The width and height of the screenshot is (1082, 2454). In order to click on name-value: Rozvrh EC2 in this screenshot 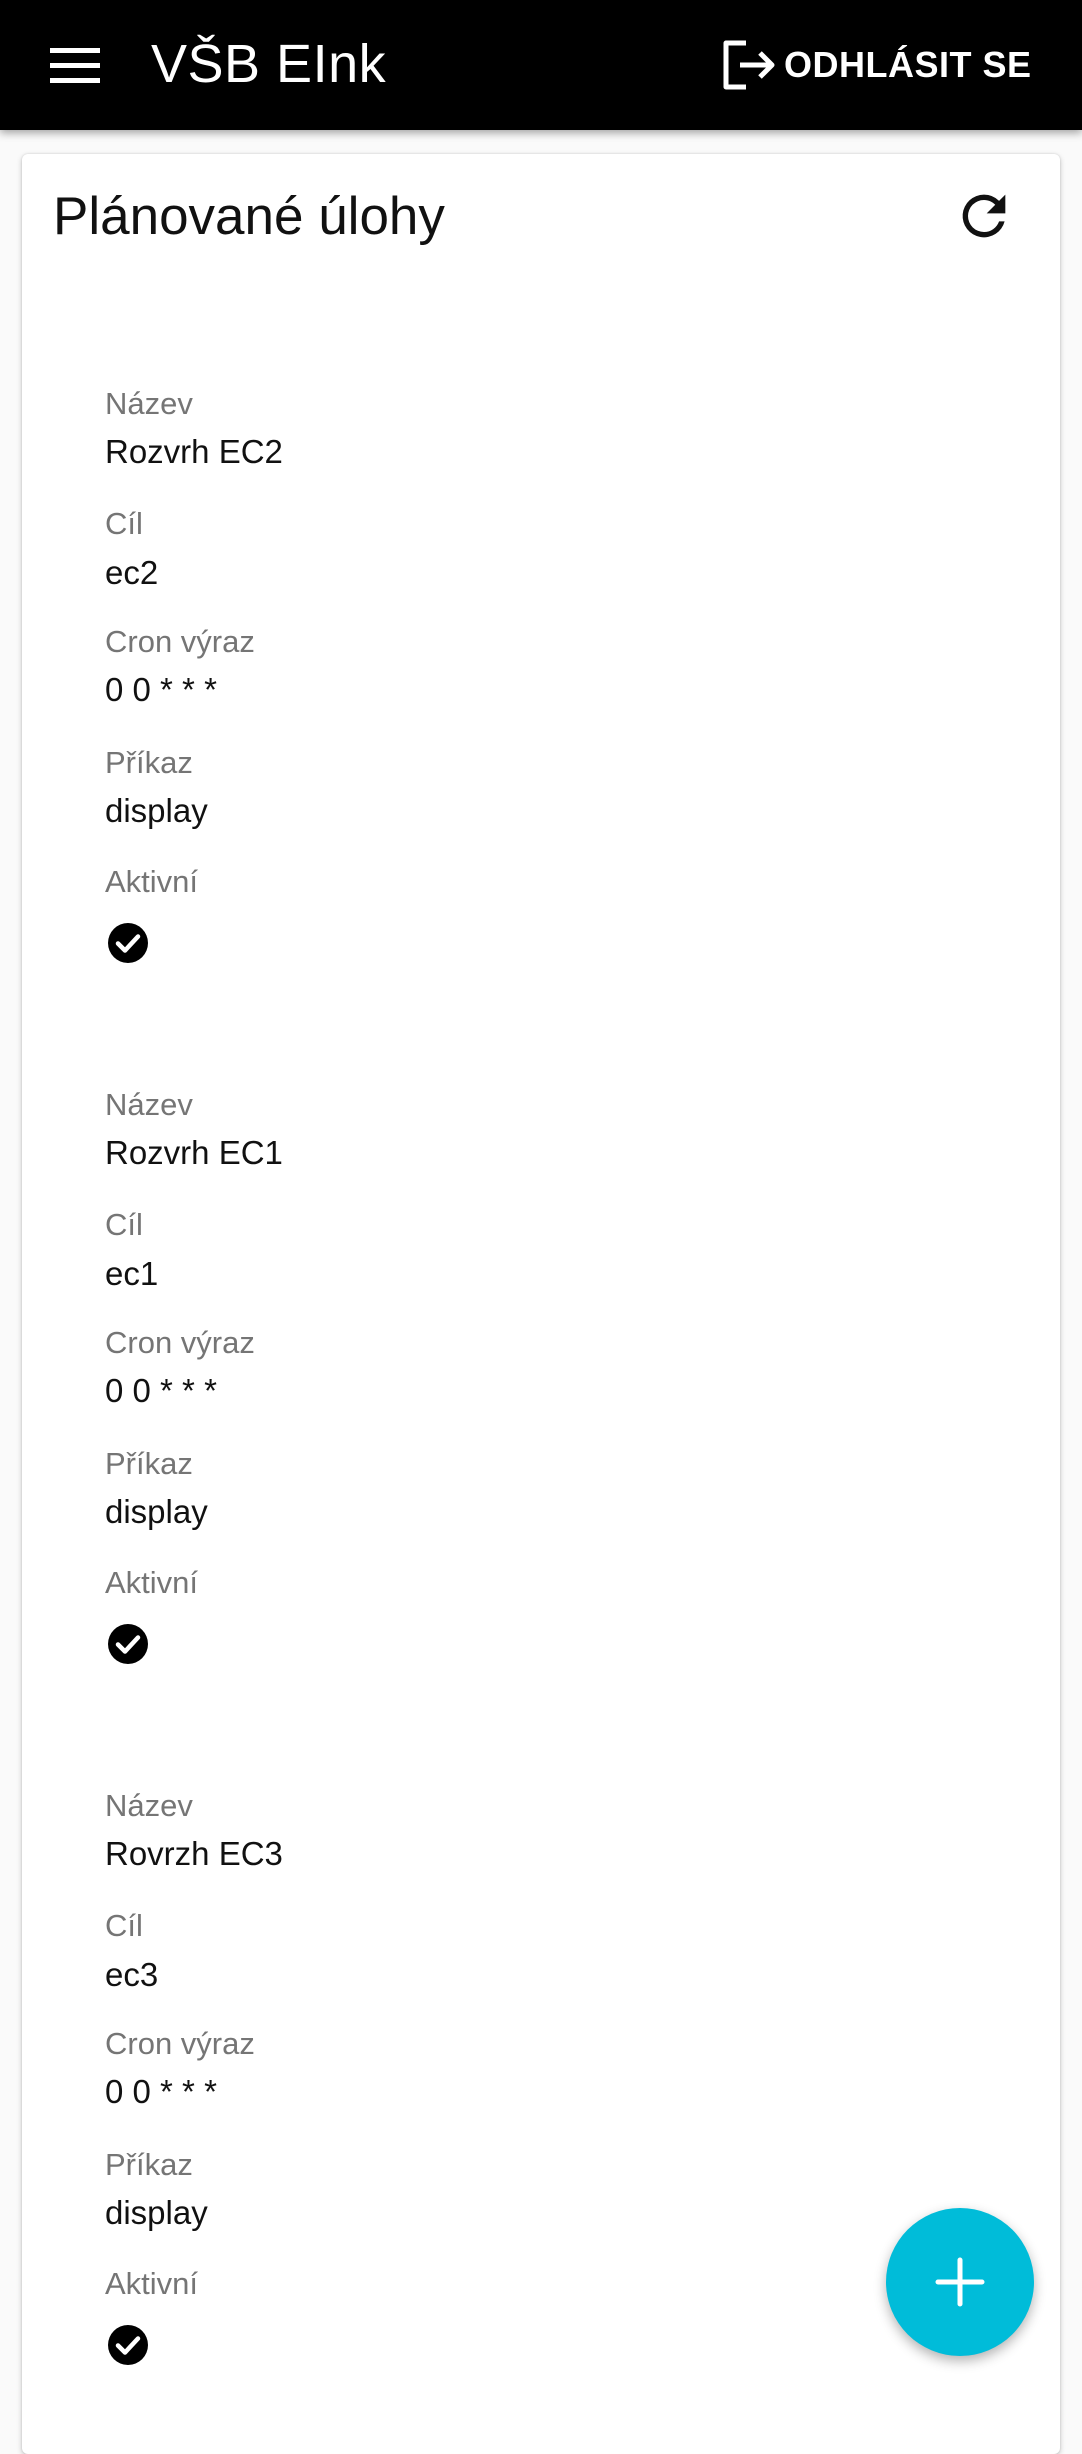, I will do `click(194, 451)`.